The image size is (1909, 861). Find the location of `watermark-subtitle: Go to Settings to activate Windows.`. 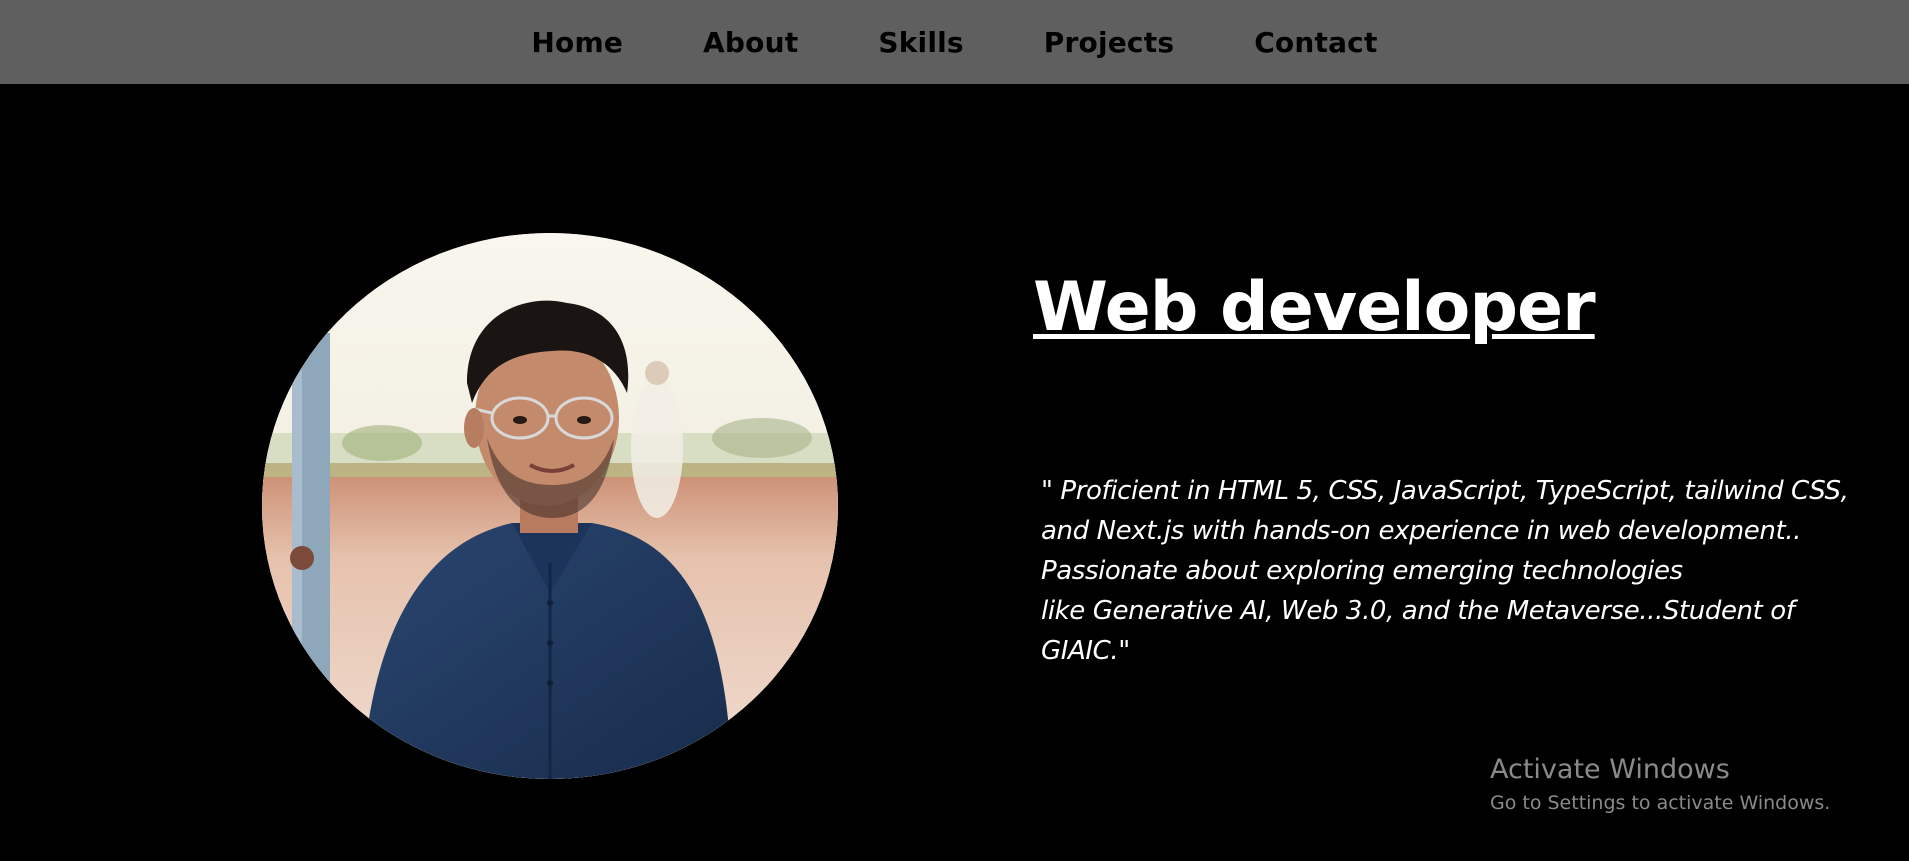

watermark-subtitle: Go to Settings to activate Windows. is located at coordinates (1660, 803).